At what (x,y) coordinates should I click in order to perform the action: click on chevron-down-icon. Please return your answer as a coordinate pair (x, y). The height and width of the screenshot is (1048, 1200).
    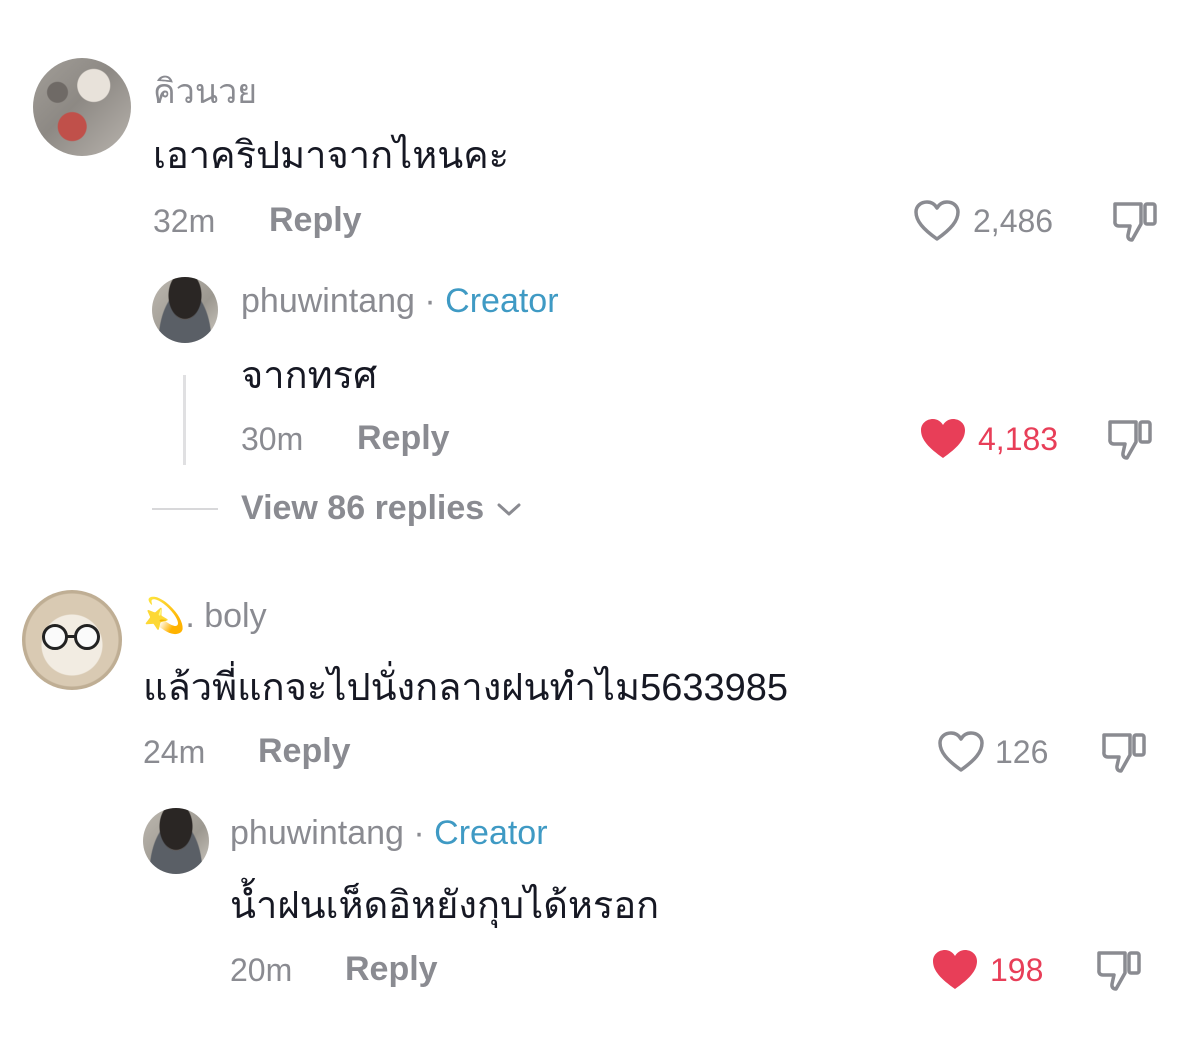
    Looking at the image, I should click on (509, 509).